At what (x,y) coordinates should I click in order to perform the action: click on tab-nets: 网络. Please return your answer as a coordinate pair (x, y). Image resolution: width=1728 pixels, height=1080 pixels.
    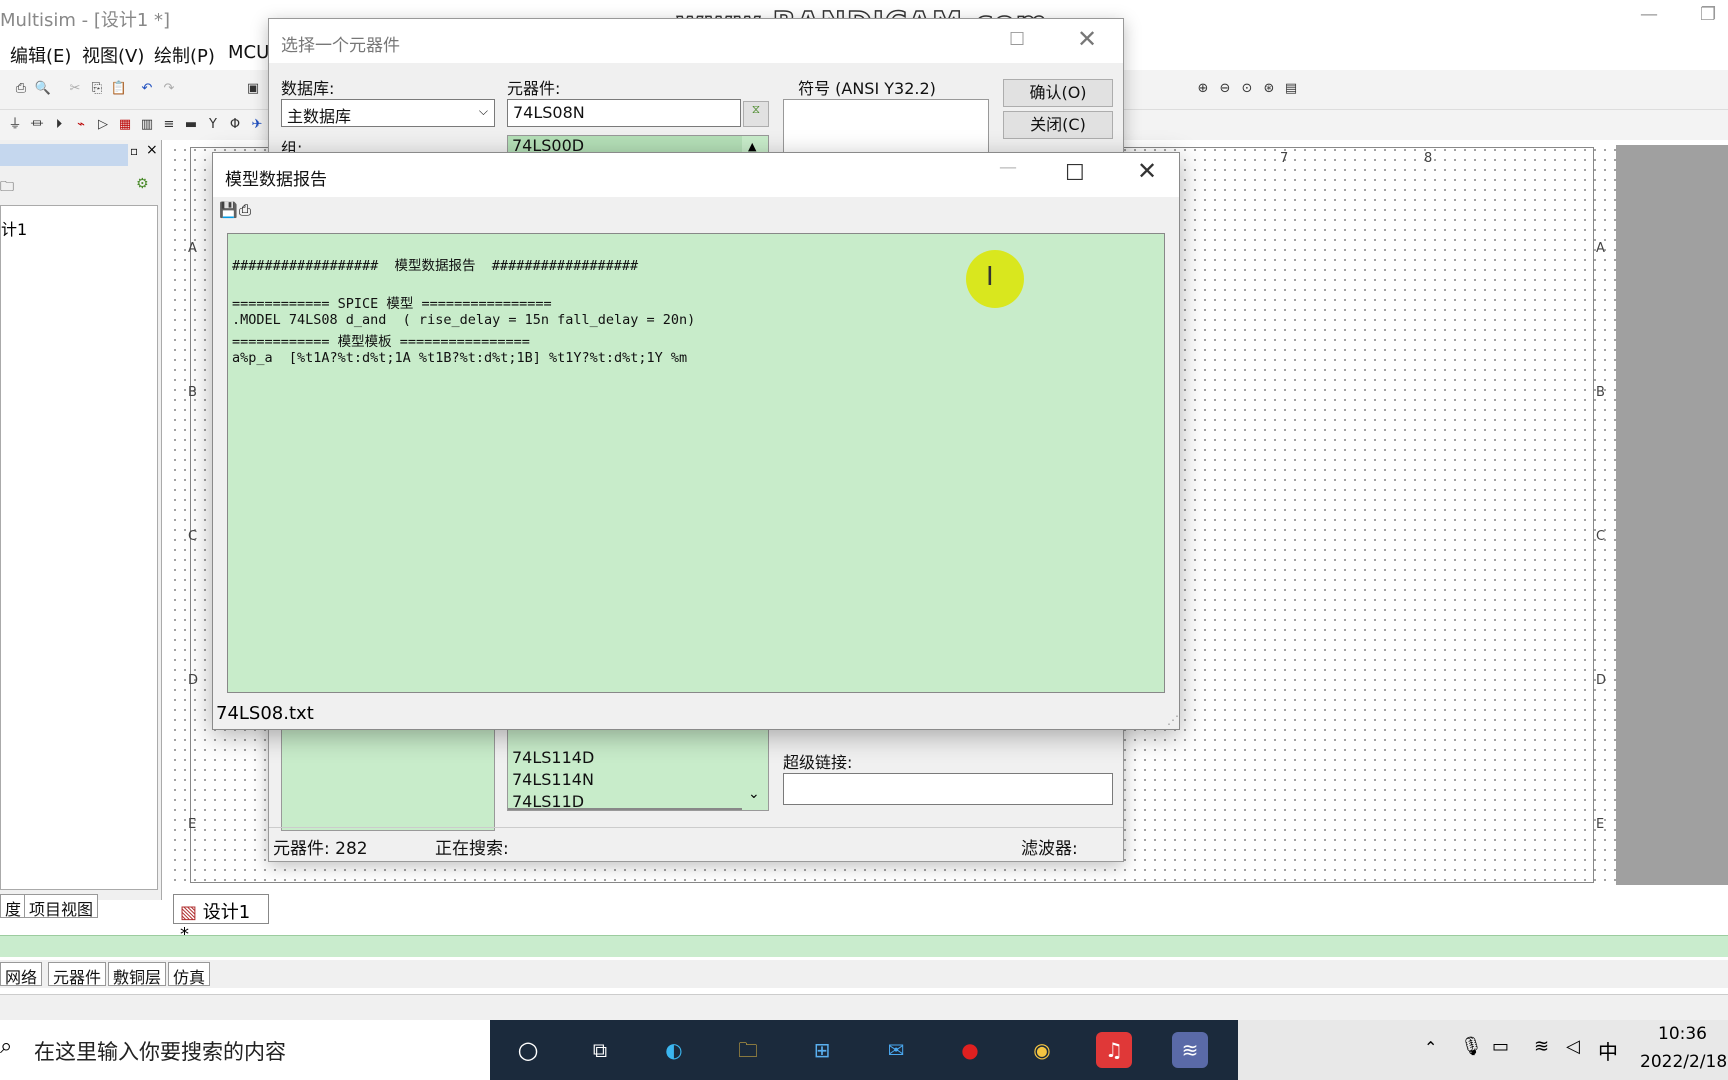
    Looking at the image, I should click on (21, 974).